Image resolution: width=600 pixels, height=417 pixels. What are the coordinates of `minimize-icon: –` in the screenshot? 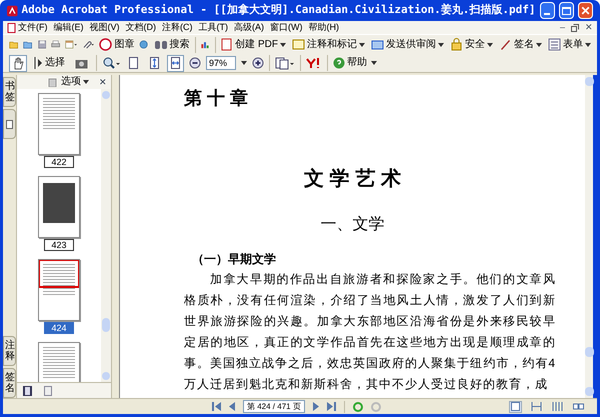 It's located at (562, 27).